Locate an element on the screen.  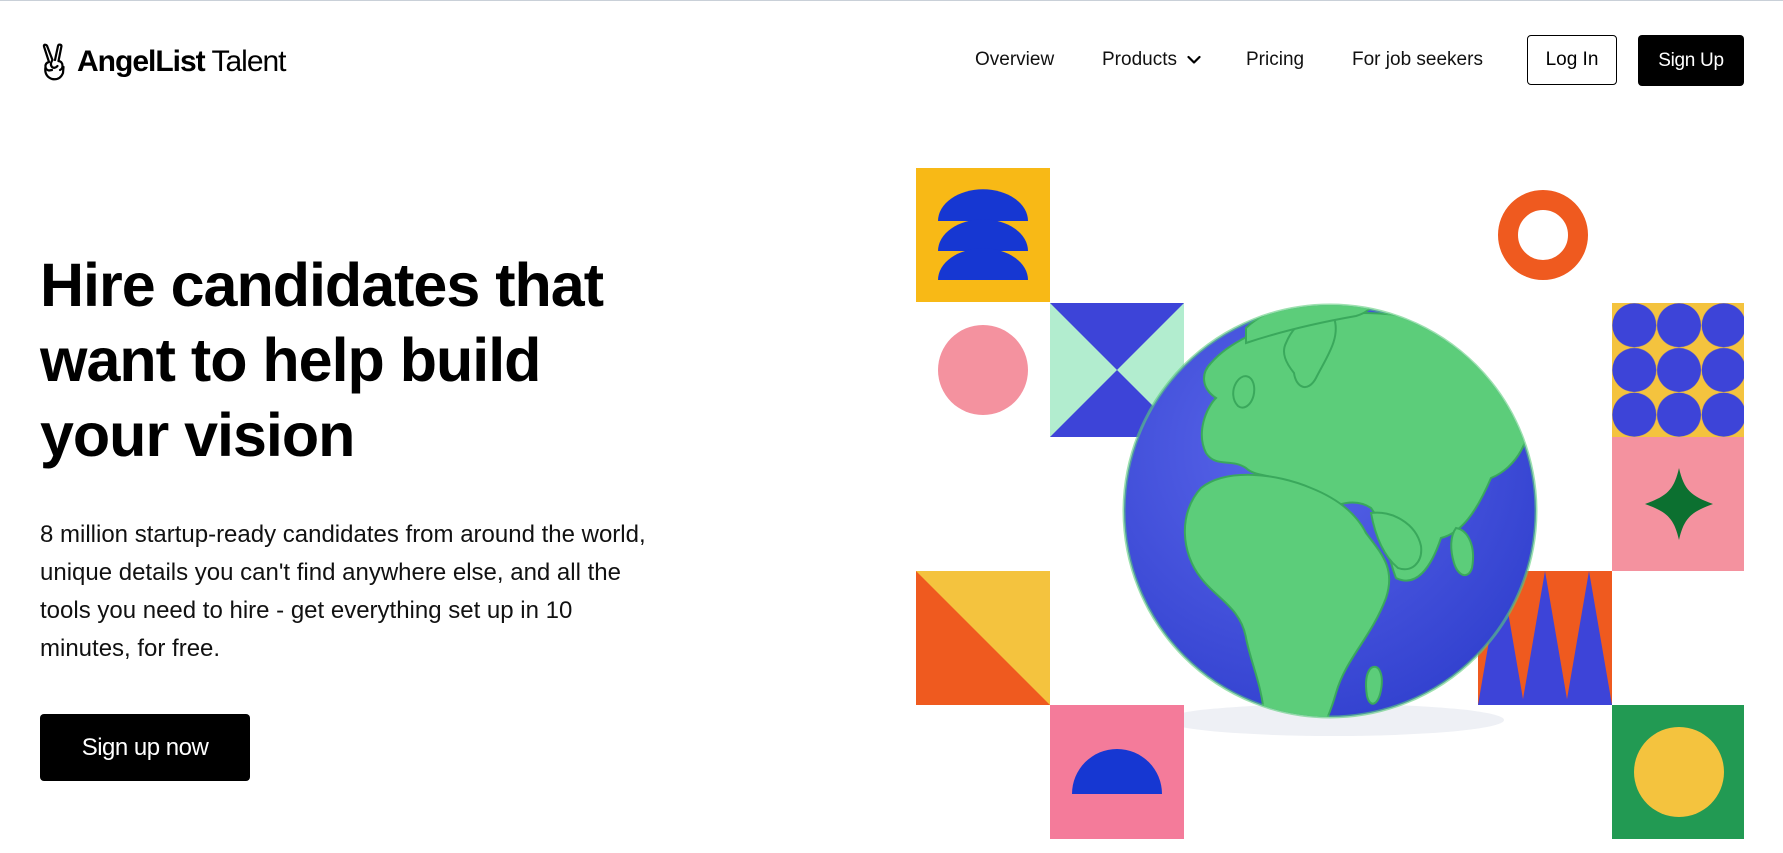
nav-pricing: Pricing is located at coordinates (1275, 60).